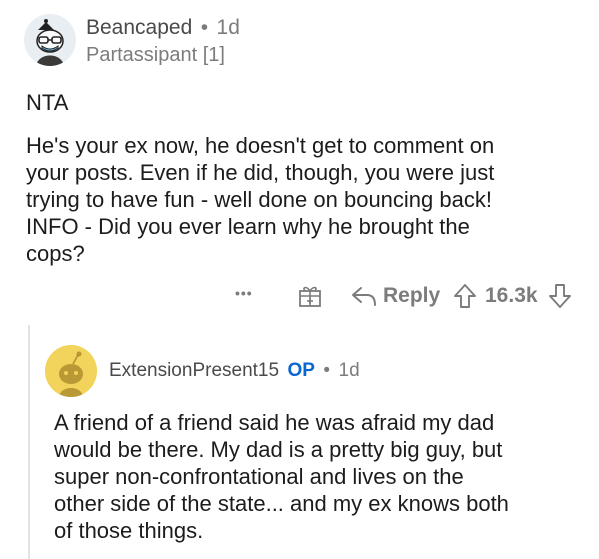  I want to click on commenter-username: Beancaped, so click(139, 27).